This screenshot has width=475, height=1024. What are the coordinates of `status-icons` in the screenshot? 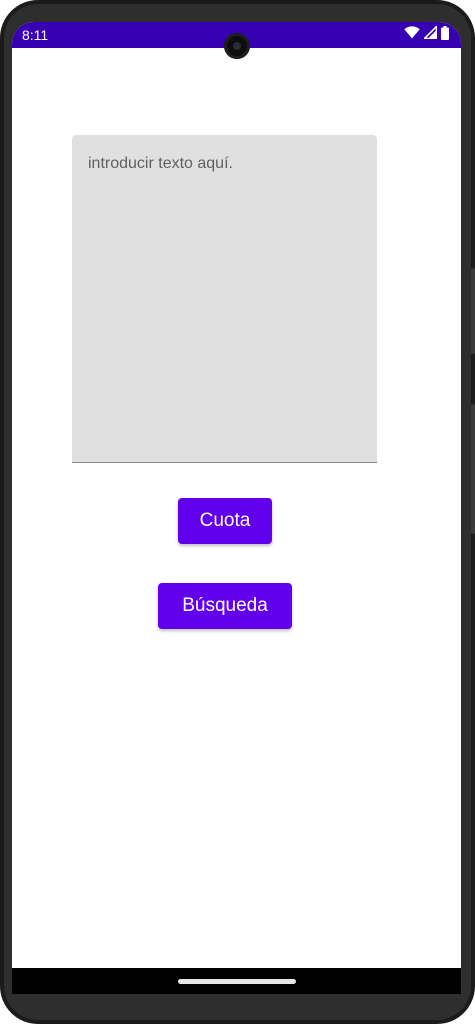 It's located at (426, 34).